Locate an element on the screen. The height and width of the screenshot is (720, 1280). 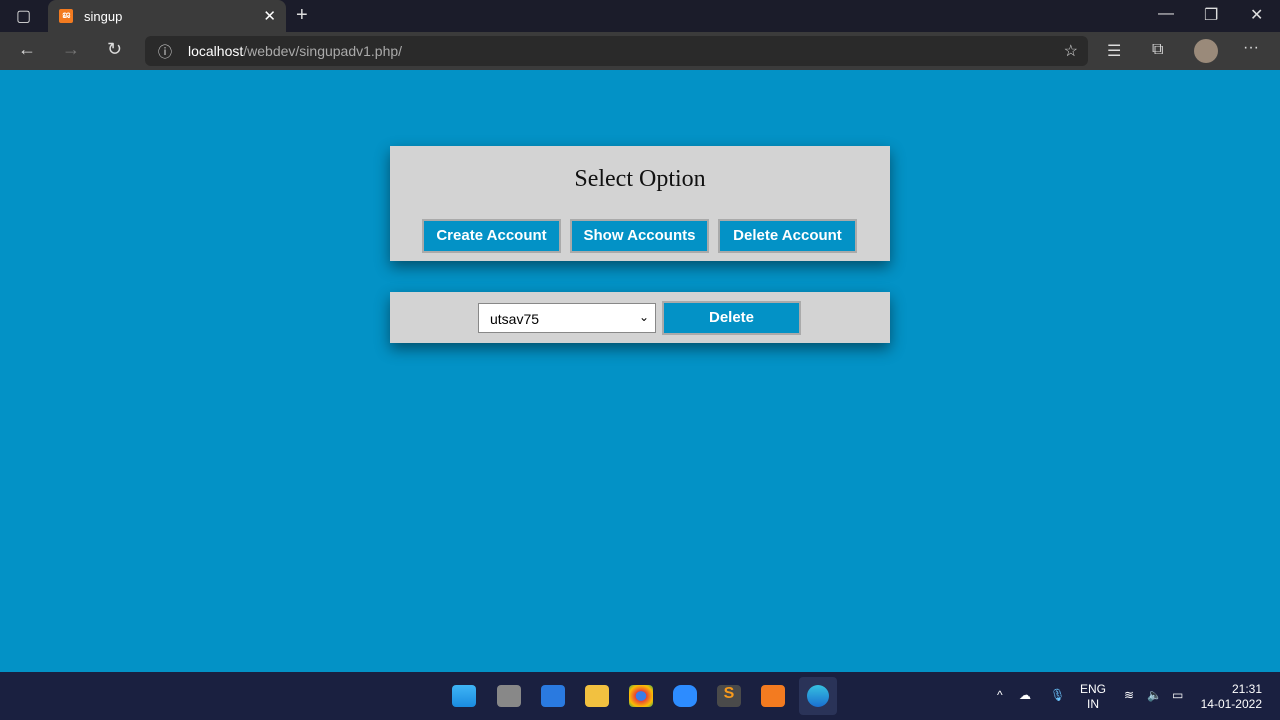
edge-icon is located at coordinates (818, 696).